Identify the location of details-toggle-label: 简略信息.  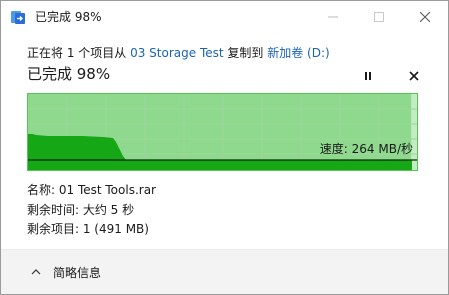
(77, 272).